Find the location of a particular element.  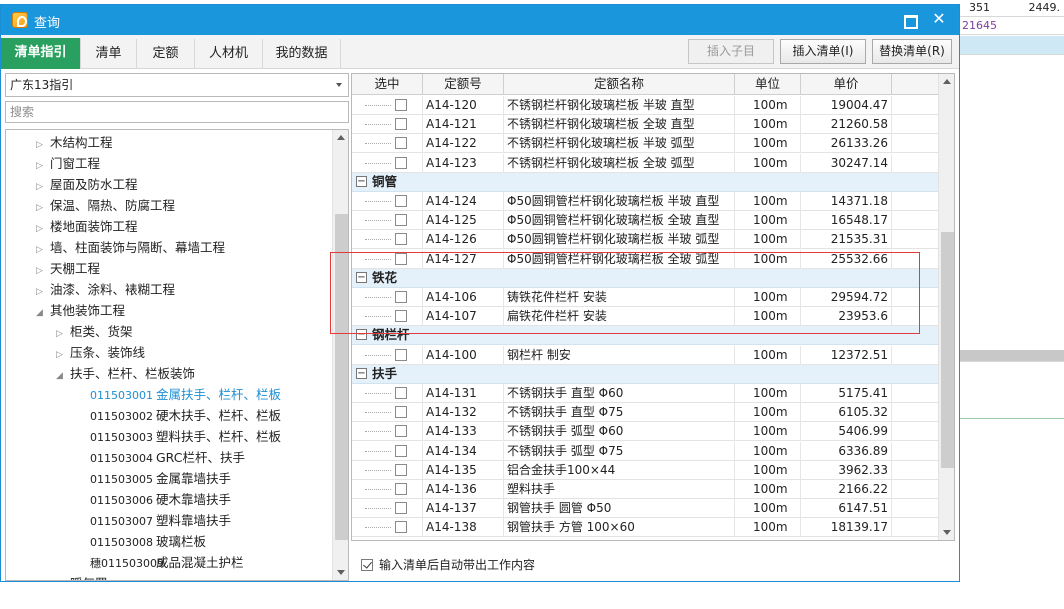

tree-leaf-item: 011503007 塑料靠墙扶手 is located at coordinates (160, 520).